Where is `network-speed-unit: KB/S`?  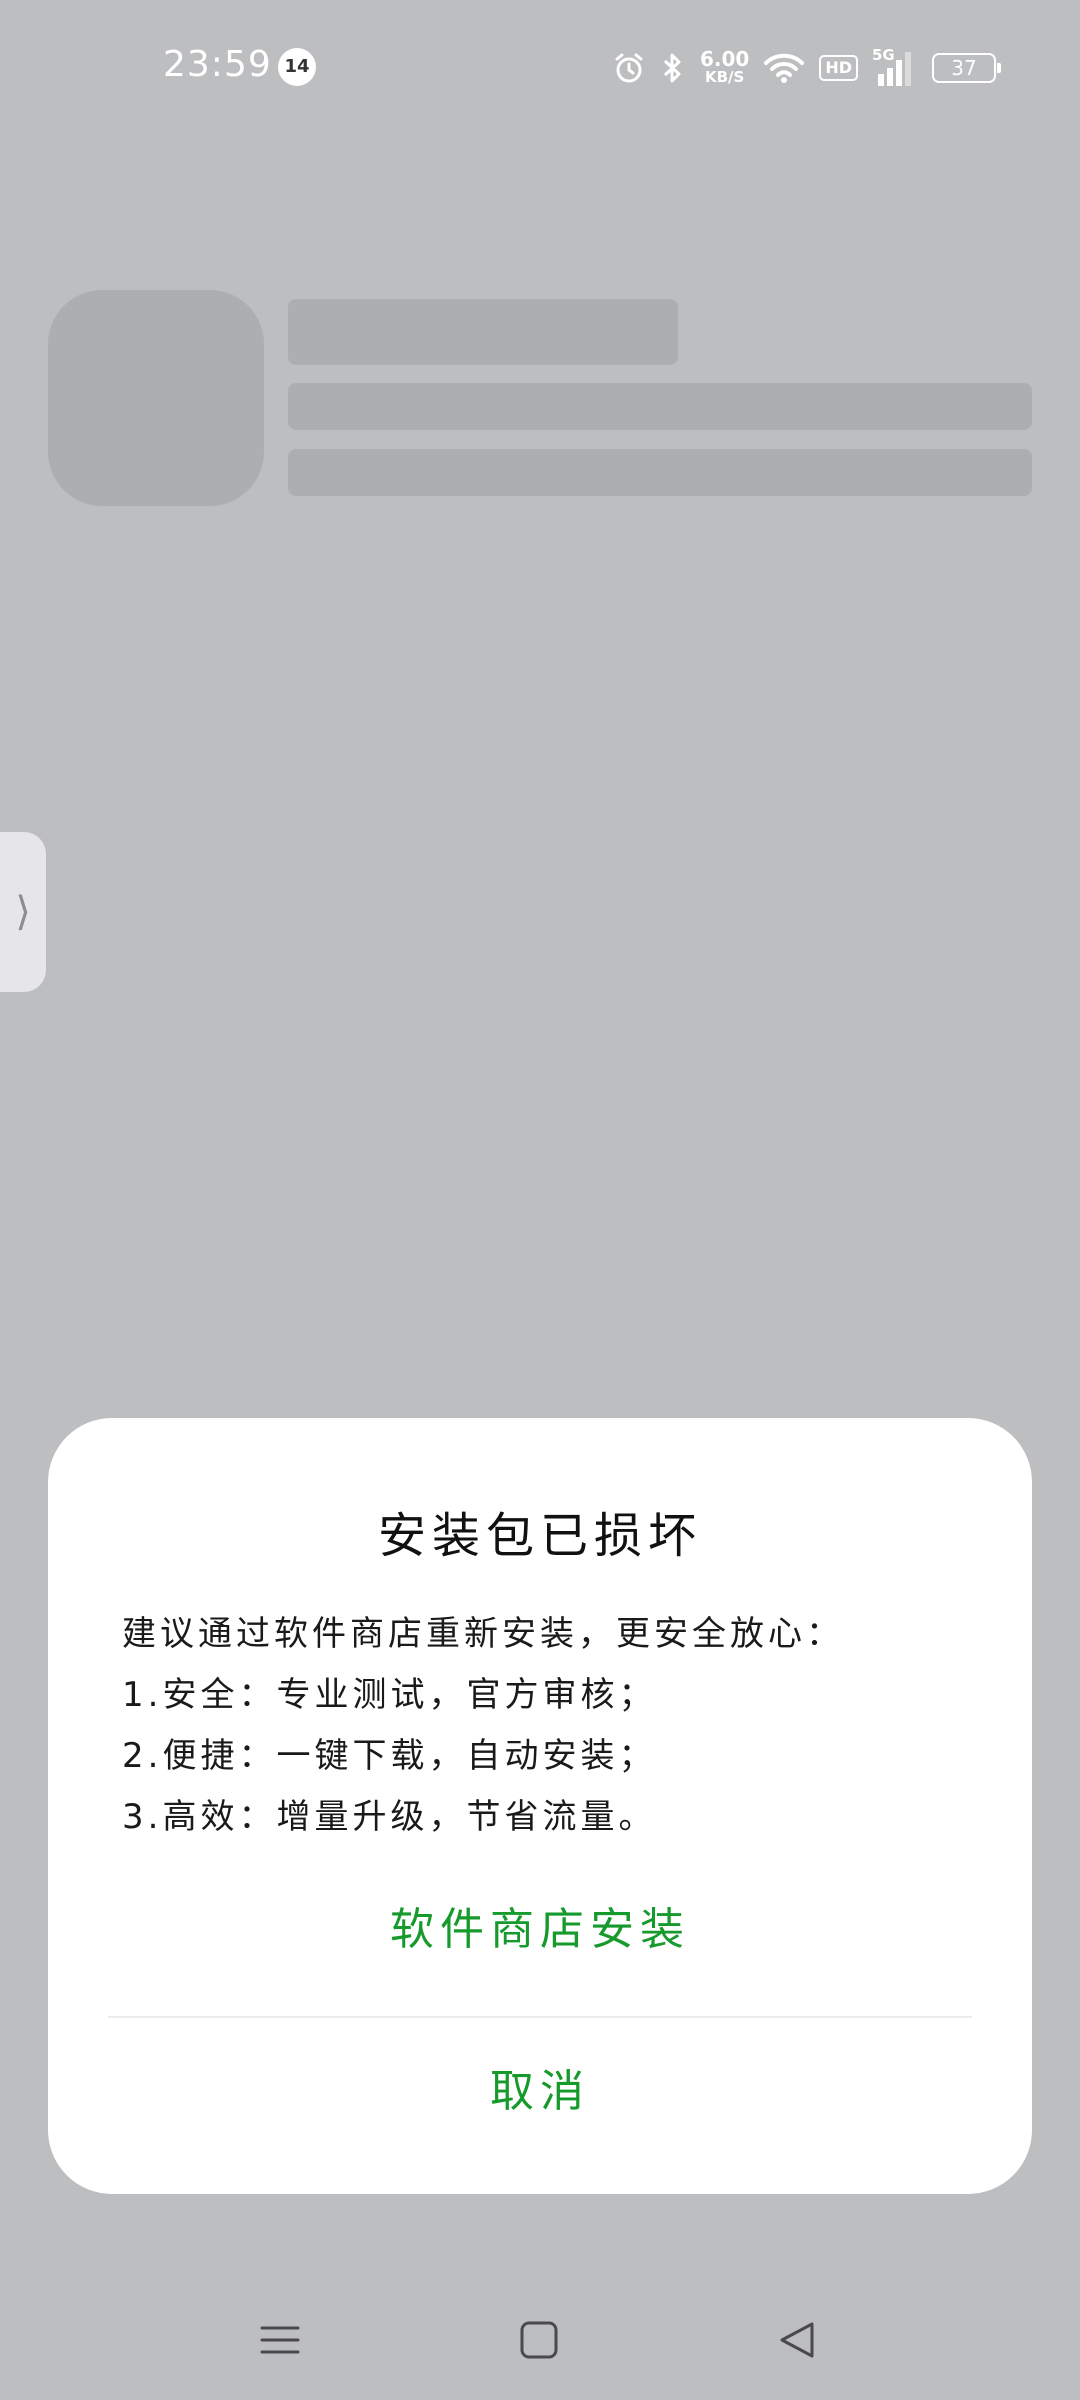
network-speed-unit: KB/S is located at coordinates (724, 77).